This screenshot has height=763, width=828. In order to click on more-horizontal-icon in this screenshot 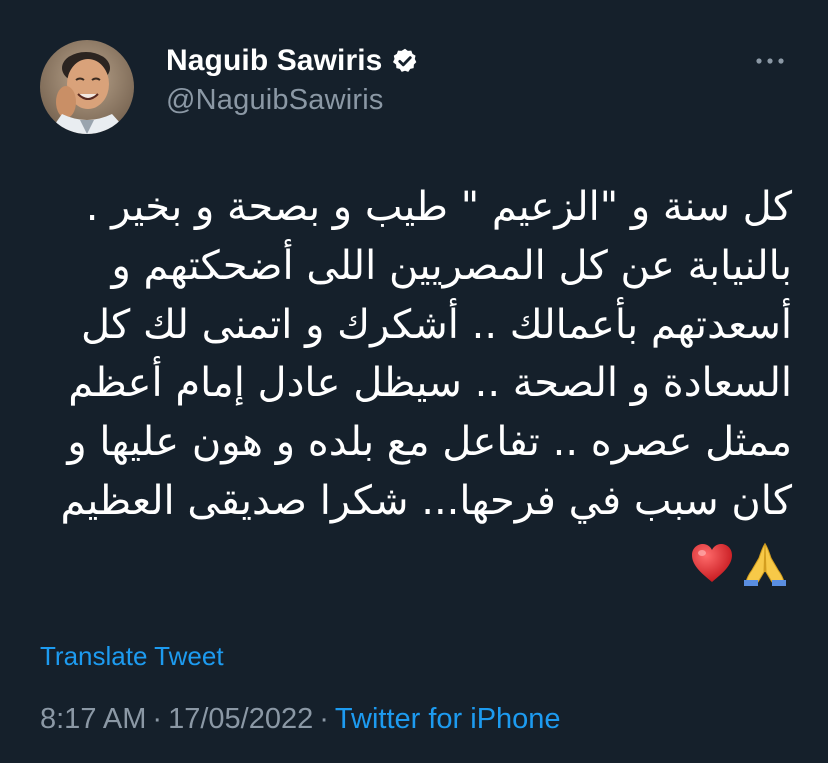, I will do `click(770, 61)`.